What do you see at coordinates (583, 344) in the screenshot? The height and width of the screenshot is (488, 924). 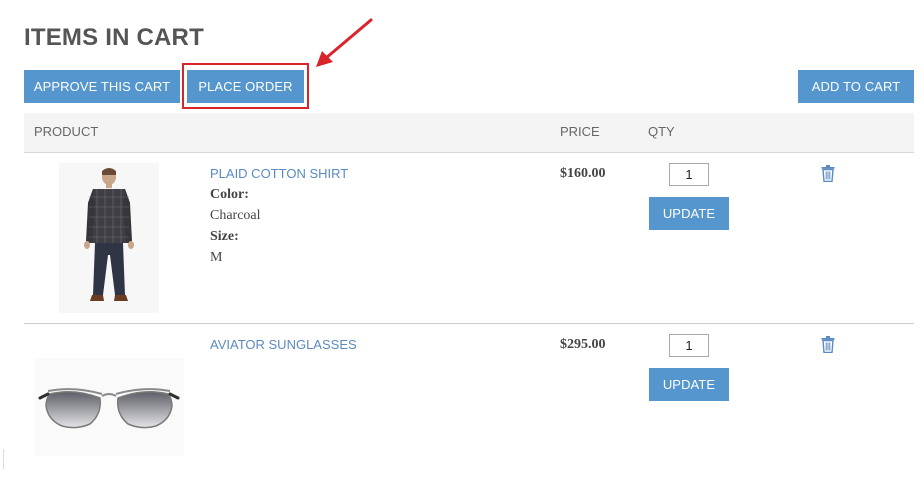 I see `item-price: $295.00` at bounding box center [583, 344].